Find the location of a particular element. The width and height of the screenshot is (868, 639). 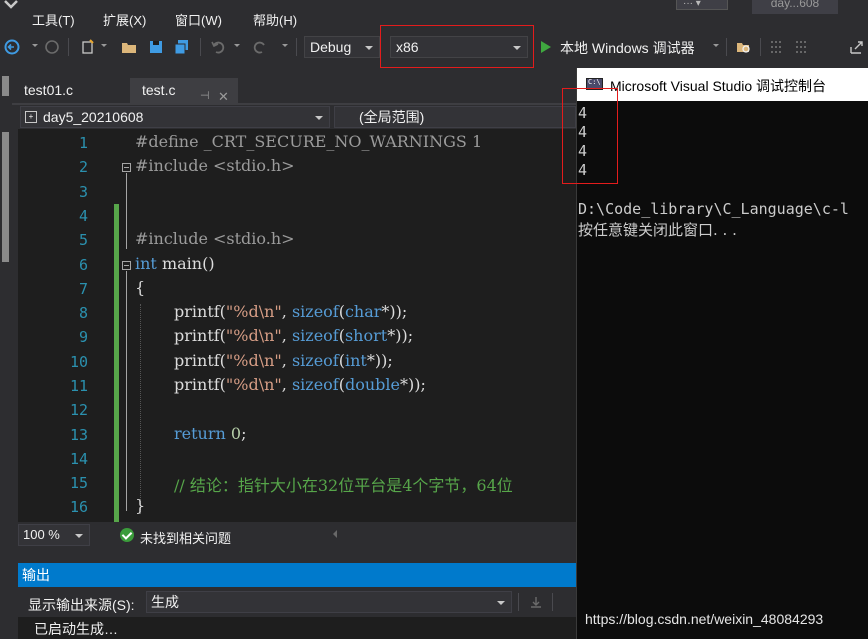

code-line-13: return 0; is located at coordinates (210, 433).